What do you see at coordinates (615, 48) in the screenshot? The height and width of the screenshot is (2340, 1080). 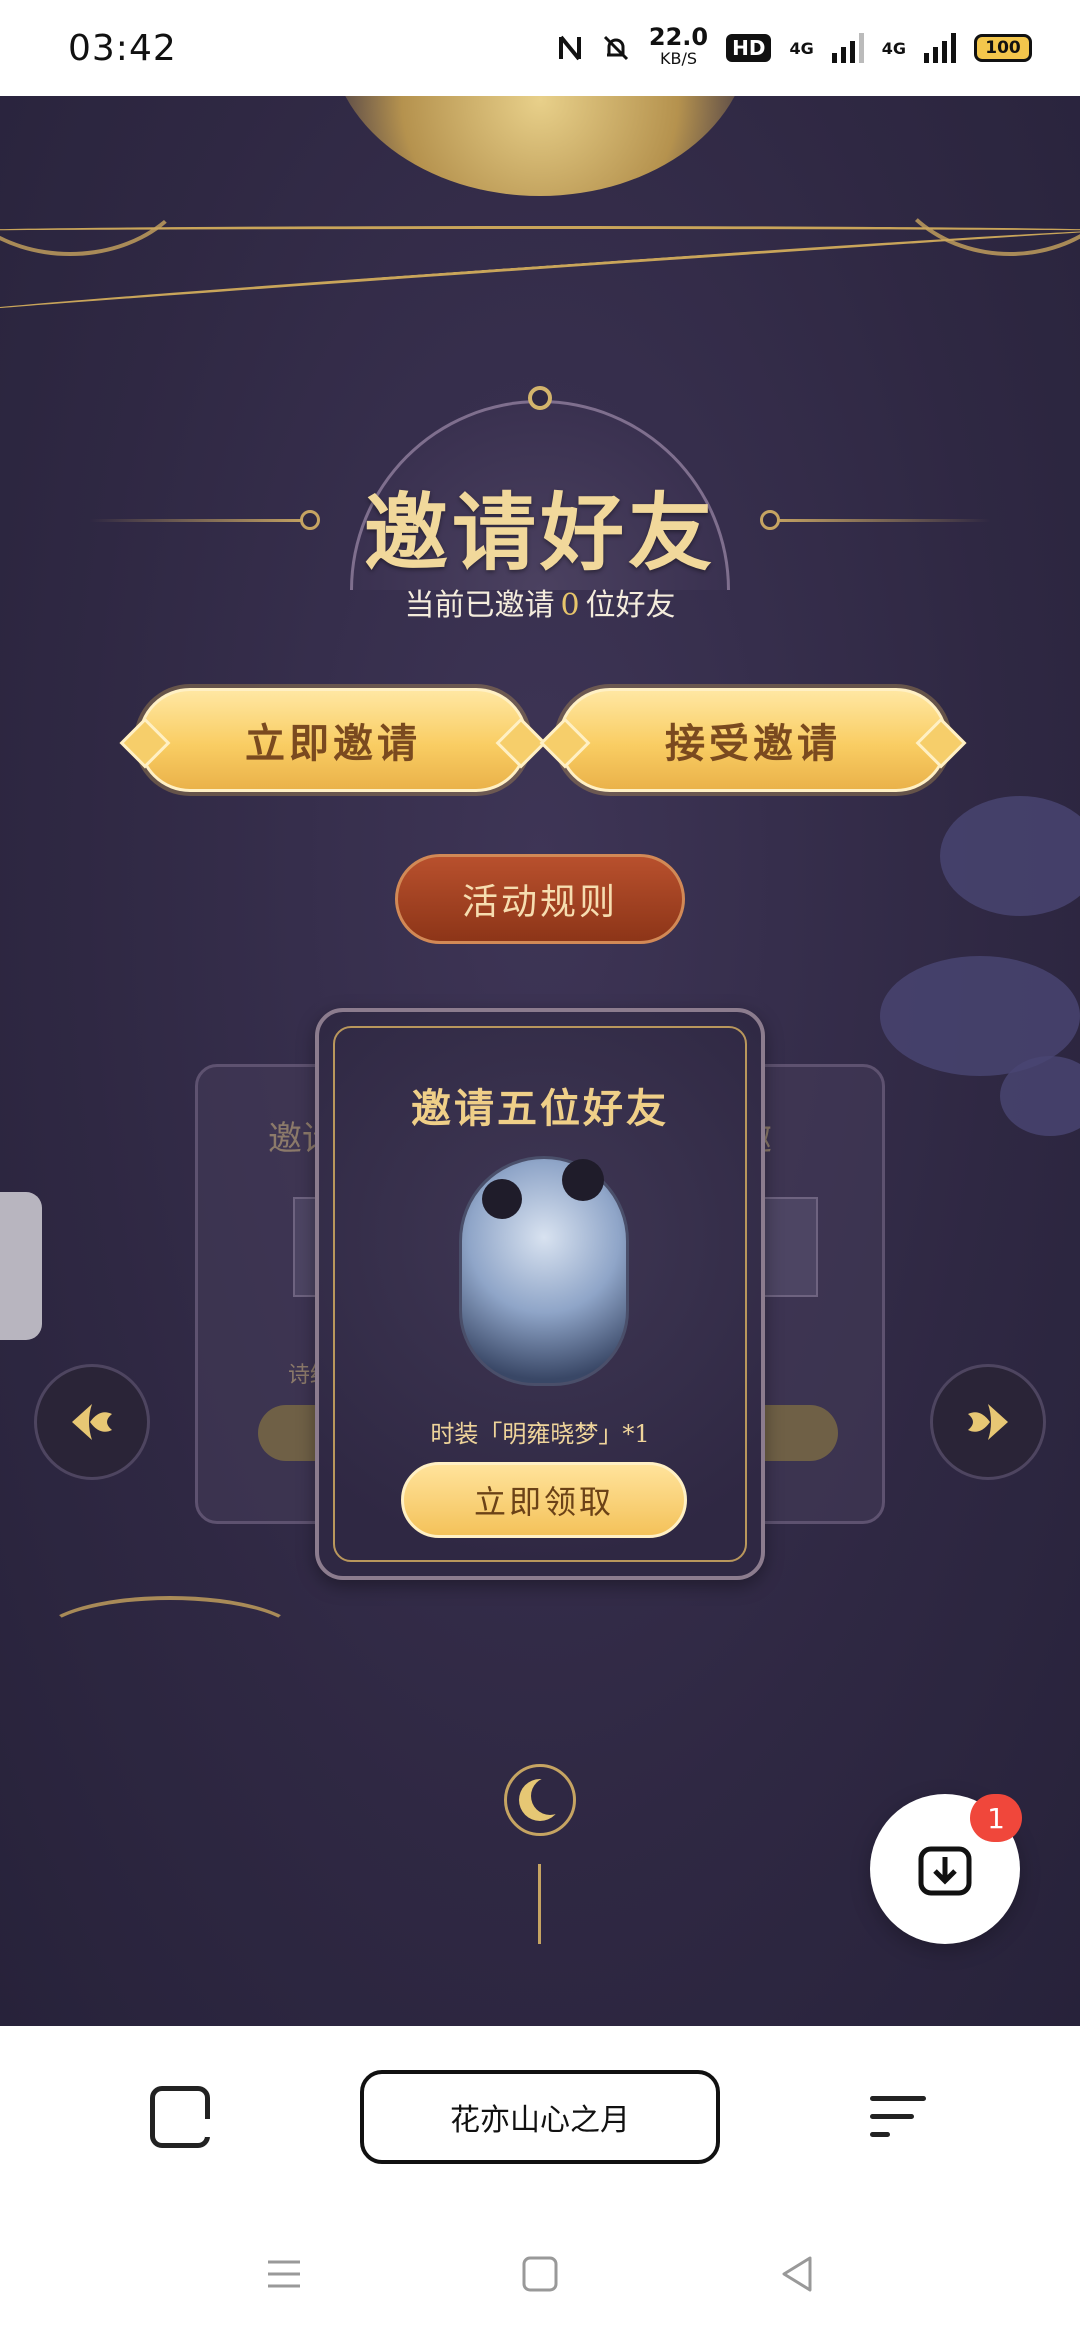 I see `bell-muted-icon` at bounding box center [615, 48].